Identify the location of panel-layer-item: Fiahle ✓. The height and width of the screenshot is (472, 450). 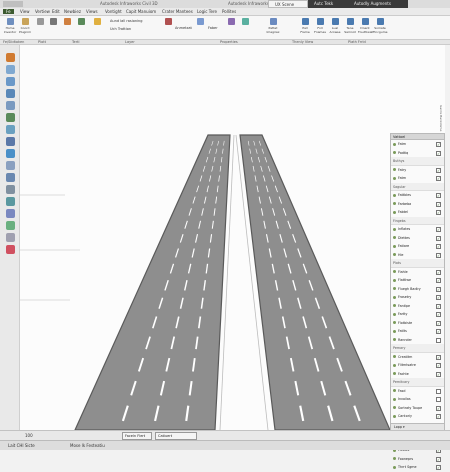
(417, 272).